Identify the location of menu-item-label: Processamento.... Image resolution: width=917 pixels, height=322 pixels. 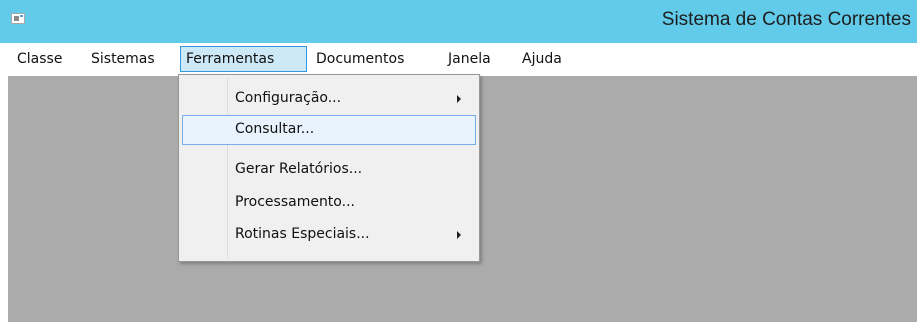
(295, 202).